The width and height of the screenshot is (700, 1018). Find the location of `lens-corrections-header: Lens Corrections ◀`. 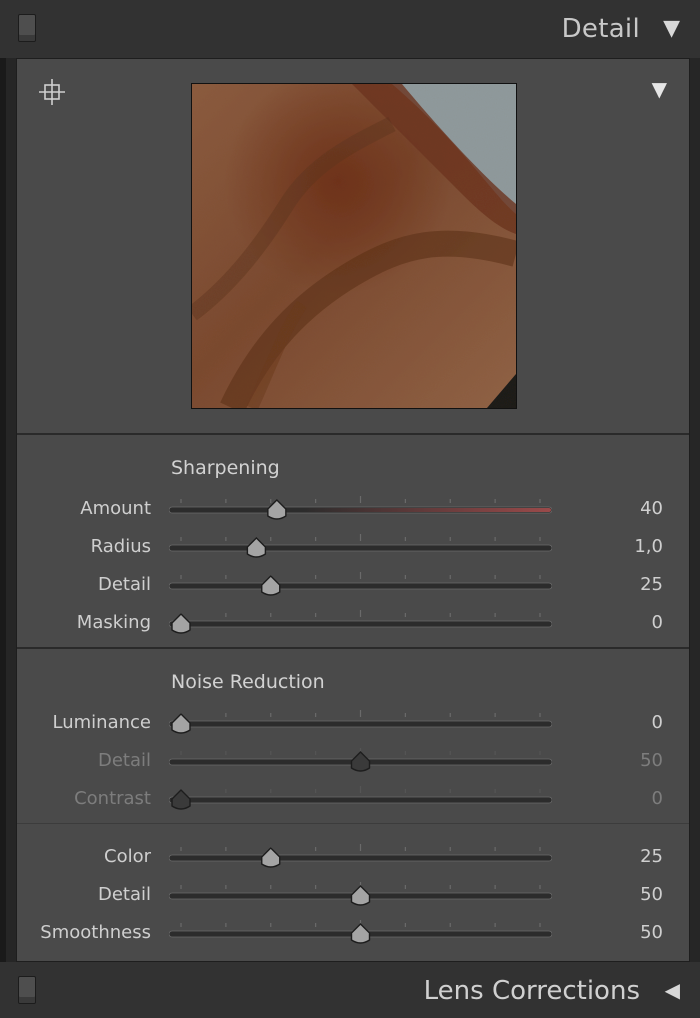

lens-corrections-header: Lens Corrections ◀ is located at coordinates (350, 990).